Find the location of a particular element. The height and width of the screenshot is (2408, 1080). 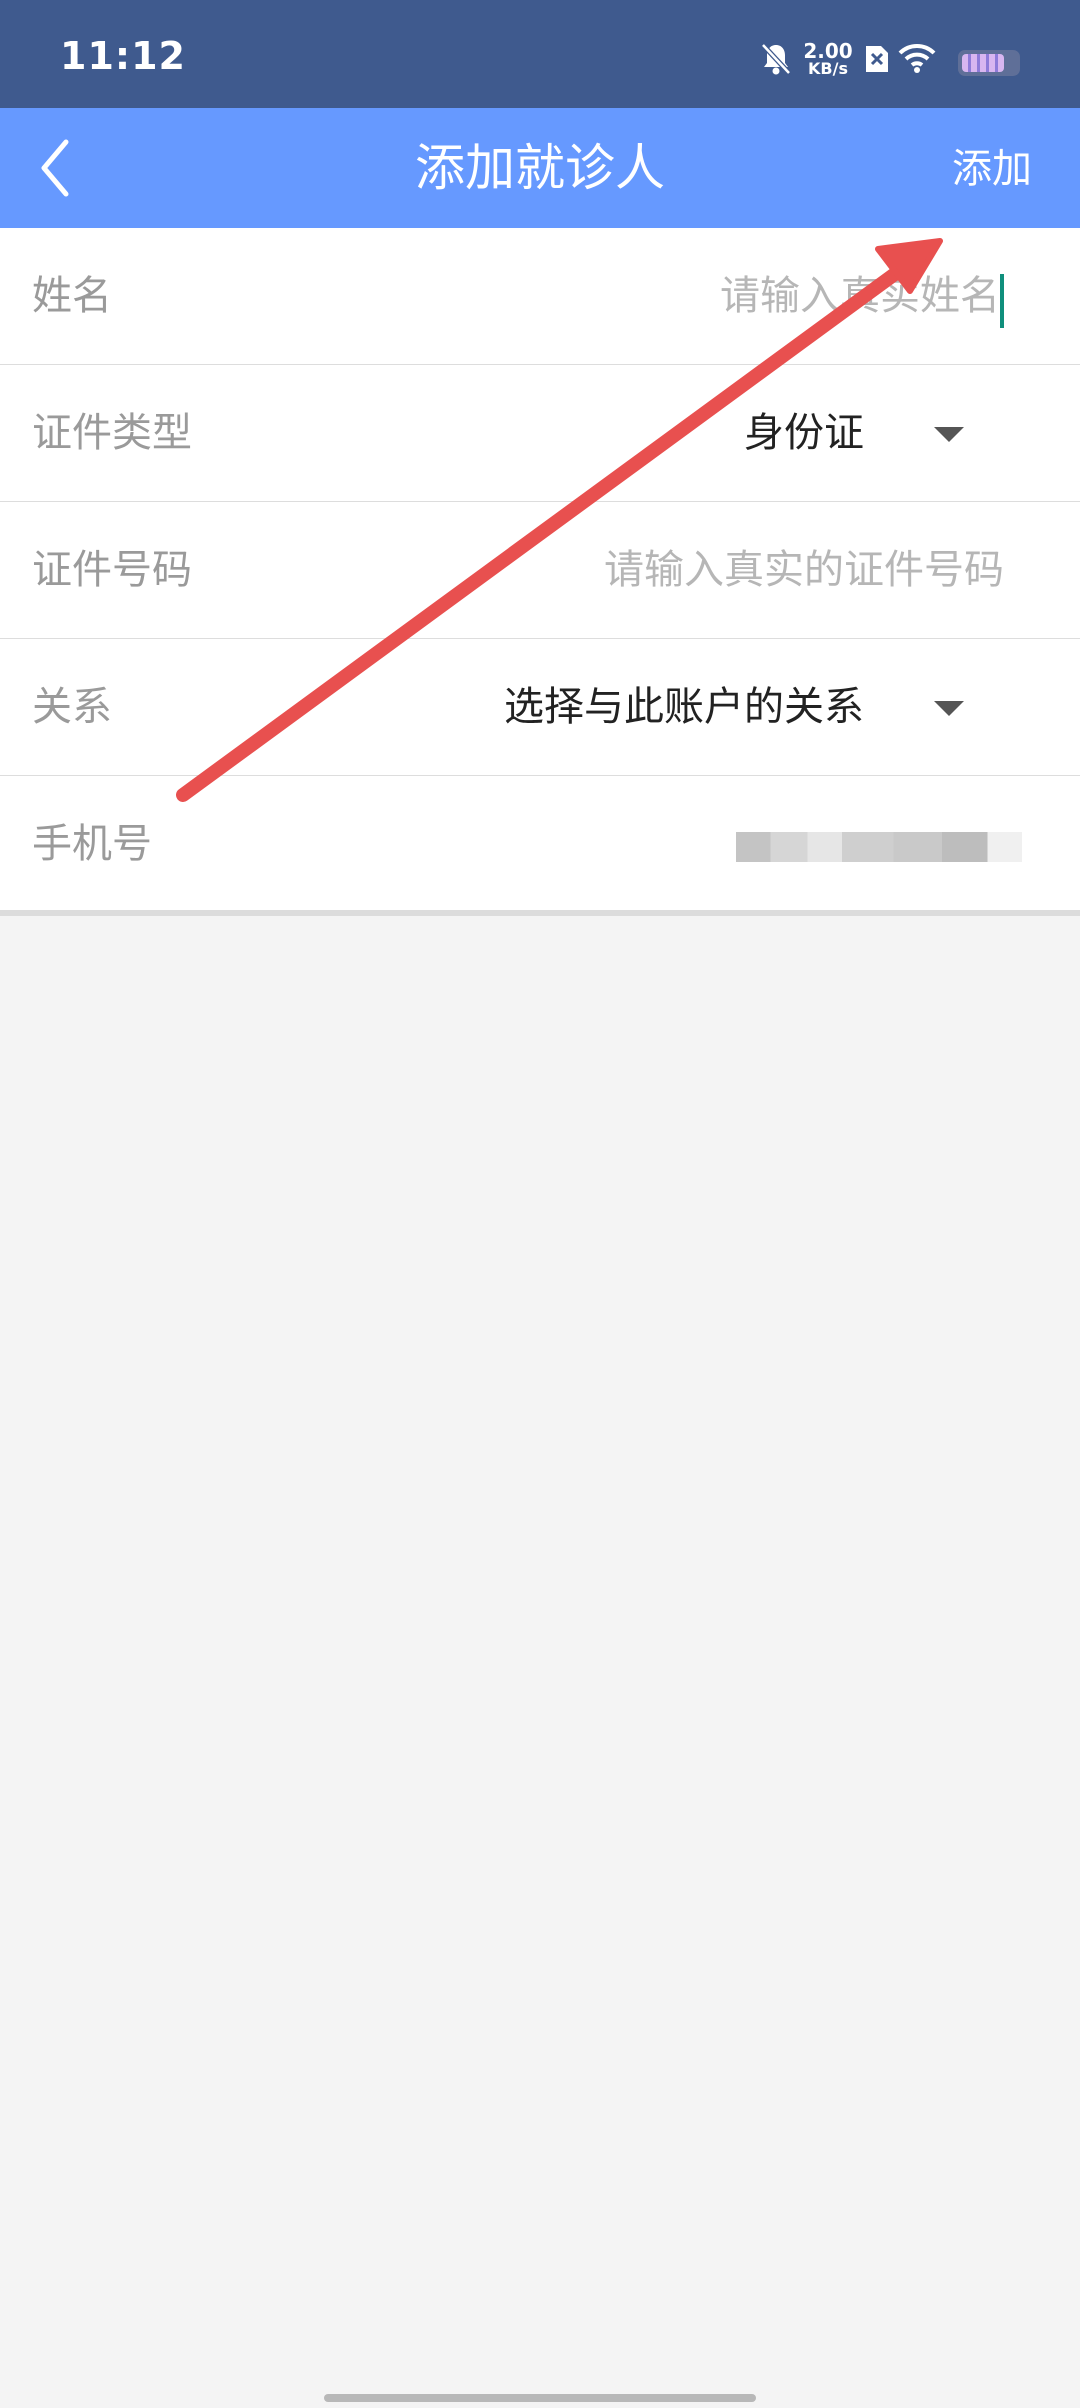

battery-icon is located at coordinates (989, 63).